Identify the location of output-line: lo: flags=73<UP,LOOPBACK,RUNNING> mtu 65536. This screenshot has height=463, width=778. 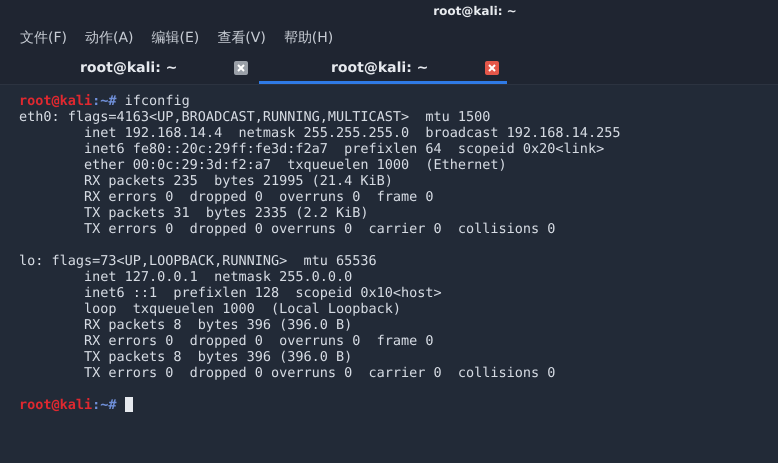
(198, 261).